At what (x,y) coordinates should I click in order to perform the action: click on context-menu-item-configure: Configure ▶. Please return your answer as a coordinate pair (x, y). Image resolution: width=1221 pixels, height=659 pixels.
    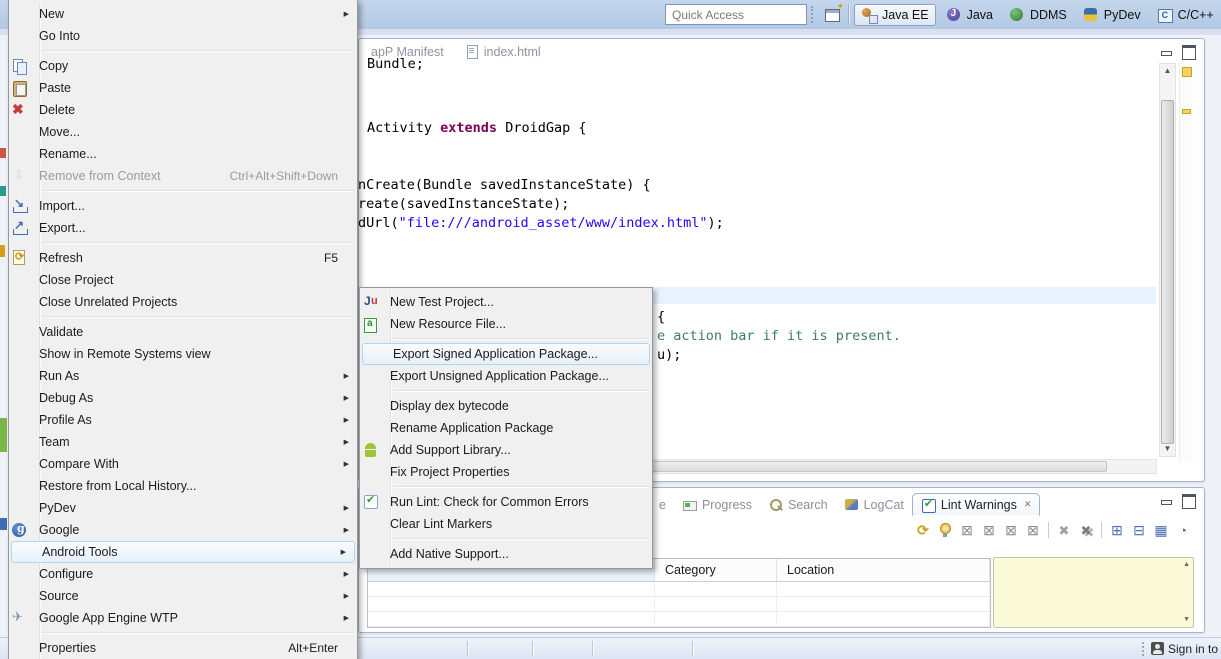
    Looking at the image, I should click on (183, 574).